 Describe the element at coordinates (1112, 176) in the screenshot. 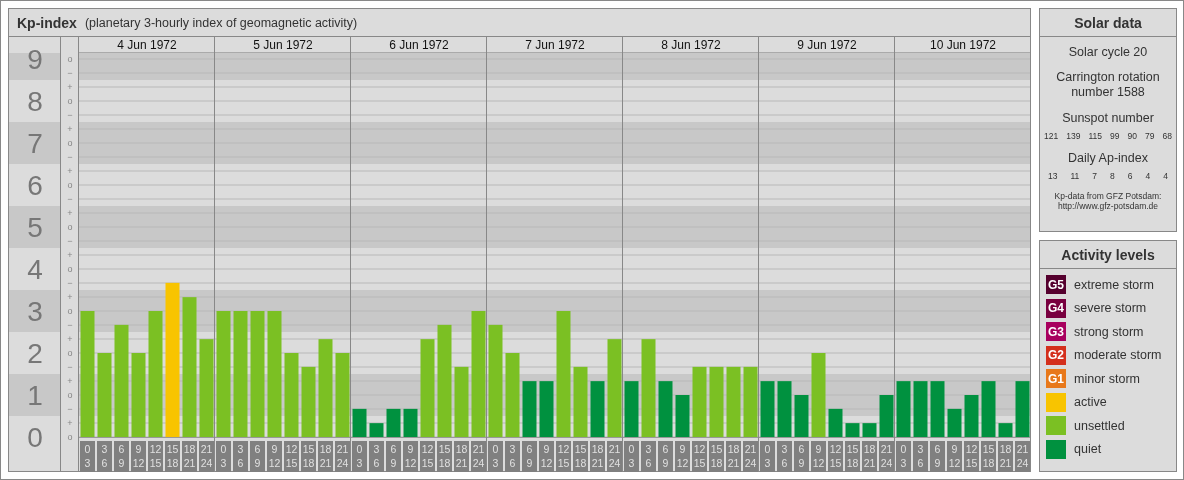

I see `ap-index-value: 8` at that location.